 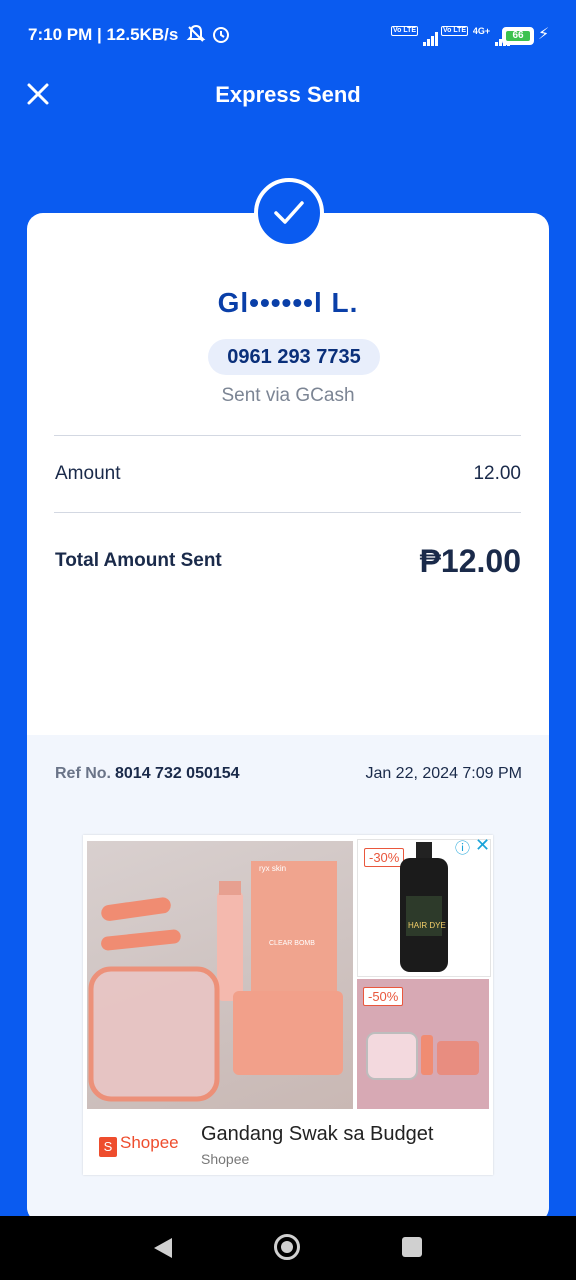 What do you see at coordinates (317, 1134) in the screenshot?
I see `ad-title: Gandang Swak sa Budget` at bounding box center [317, 1134].